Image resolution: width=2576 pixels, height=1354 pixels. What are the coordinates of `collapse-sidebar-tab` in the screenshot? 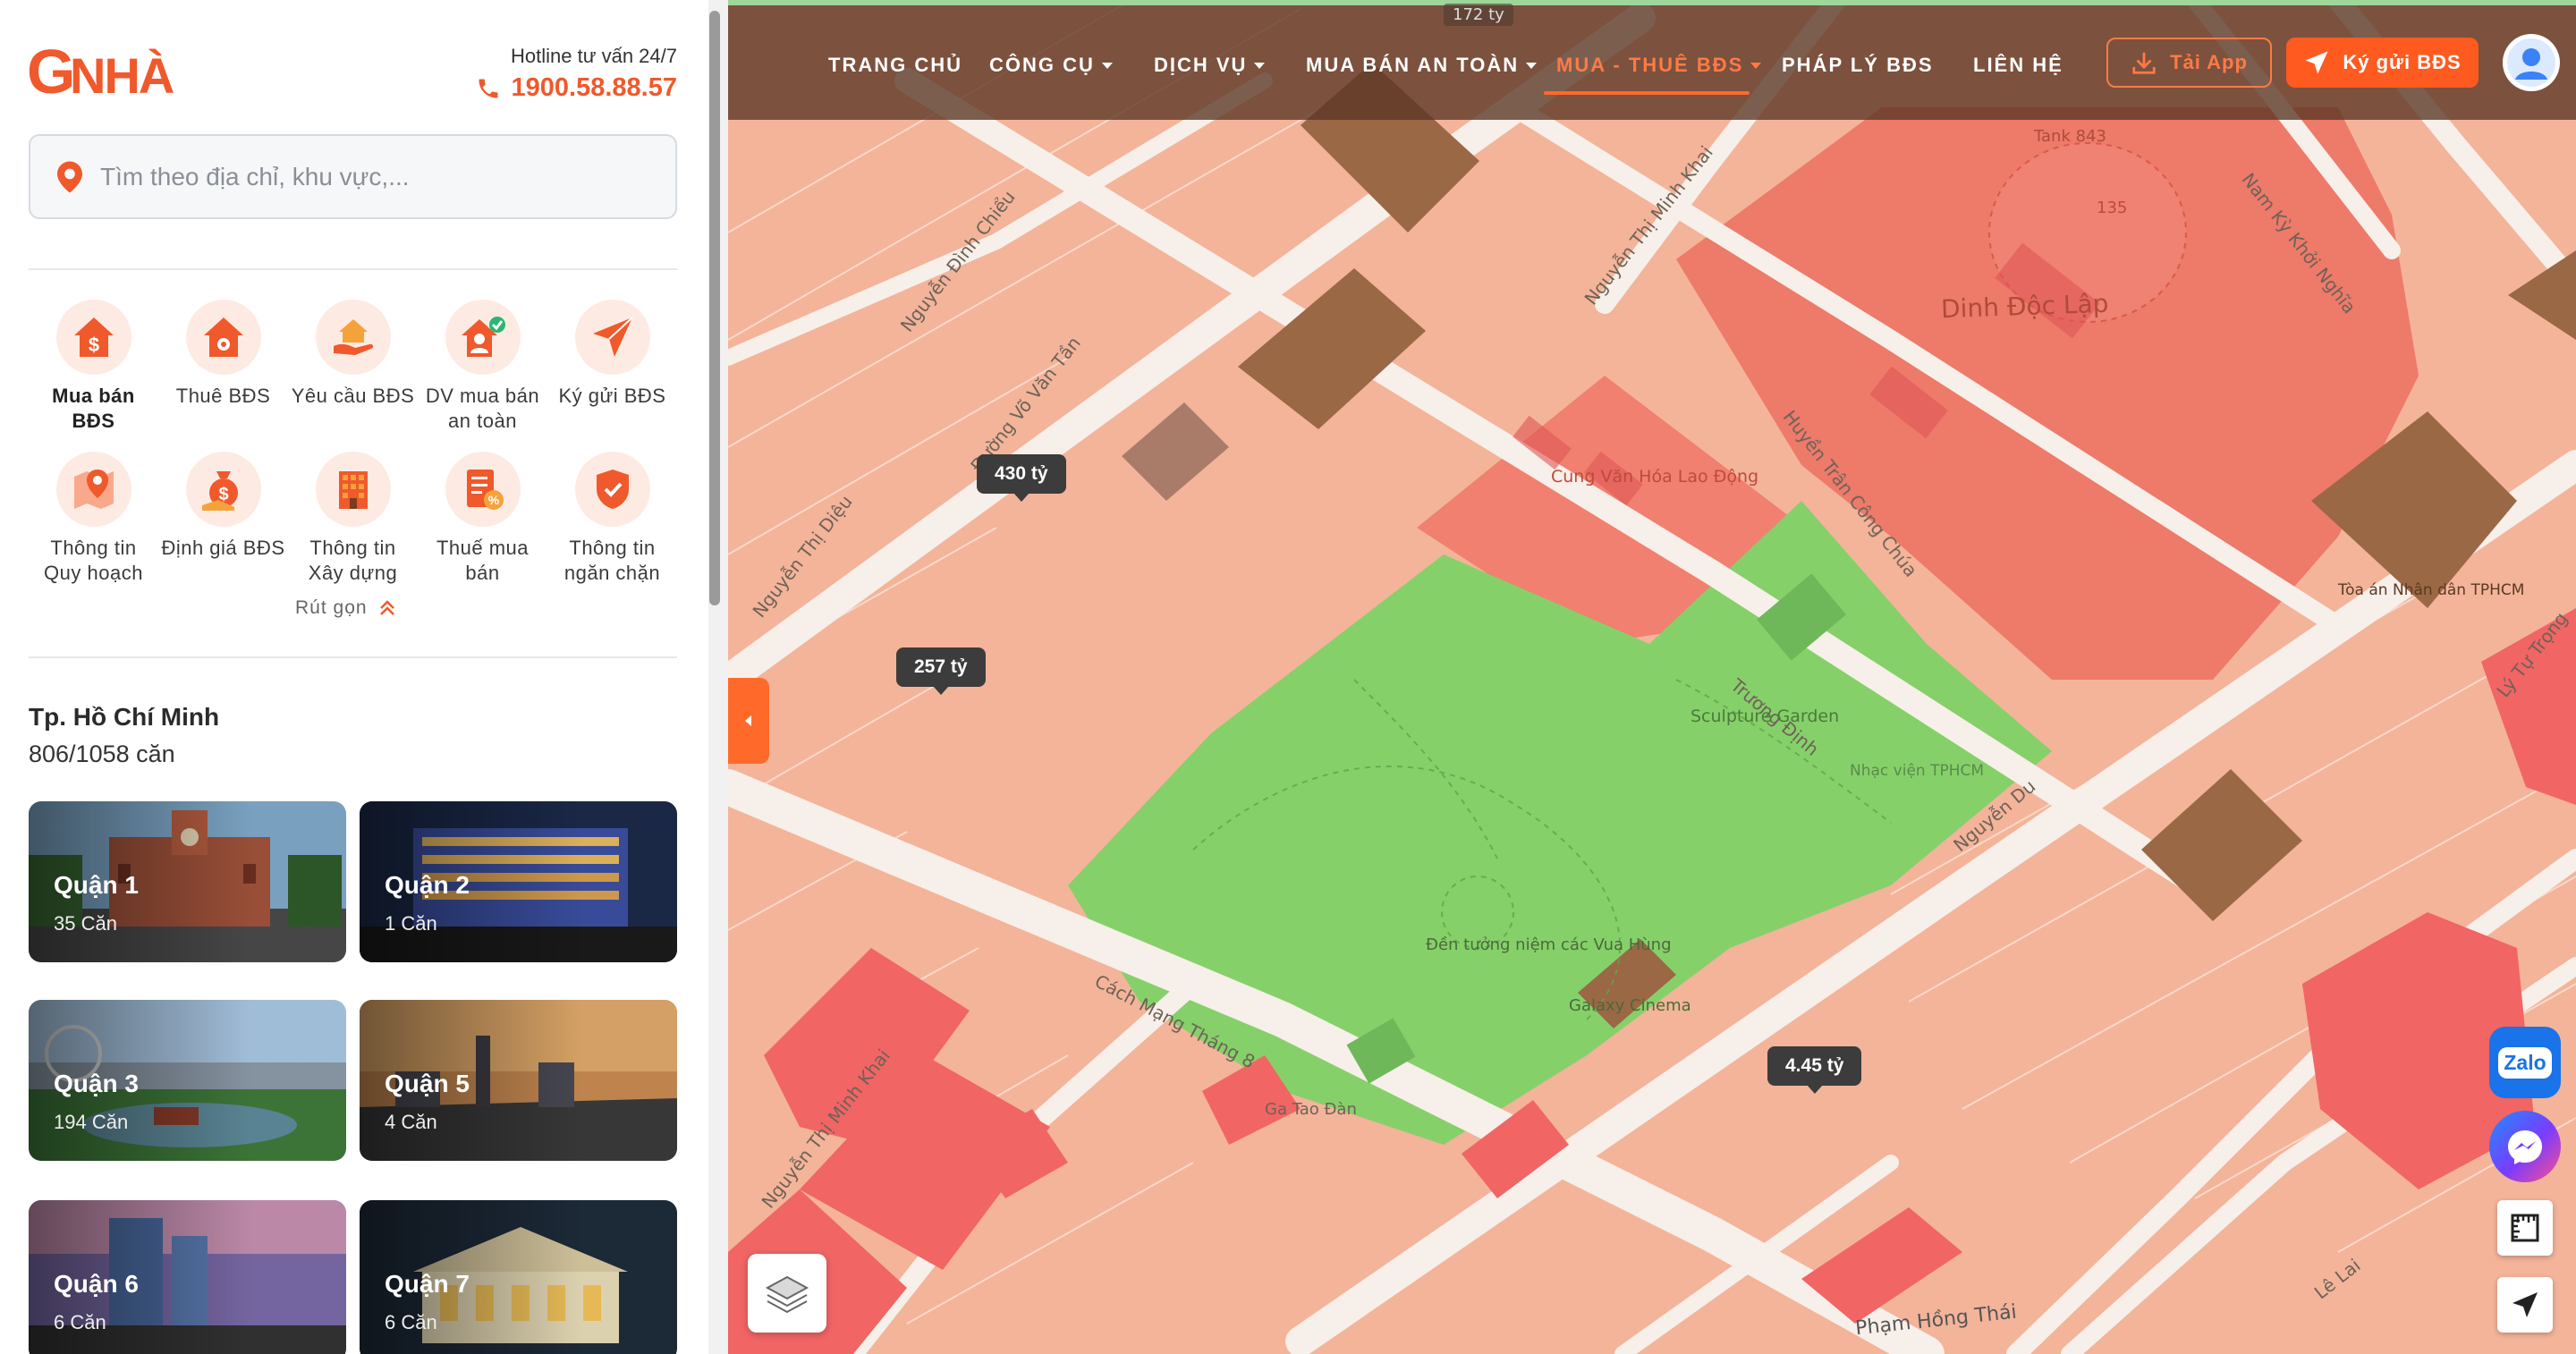 It's located at (748, 721).